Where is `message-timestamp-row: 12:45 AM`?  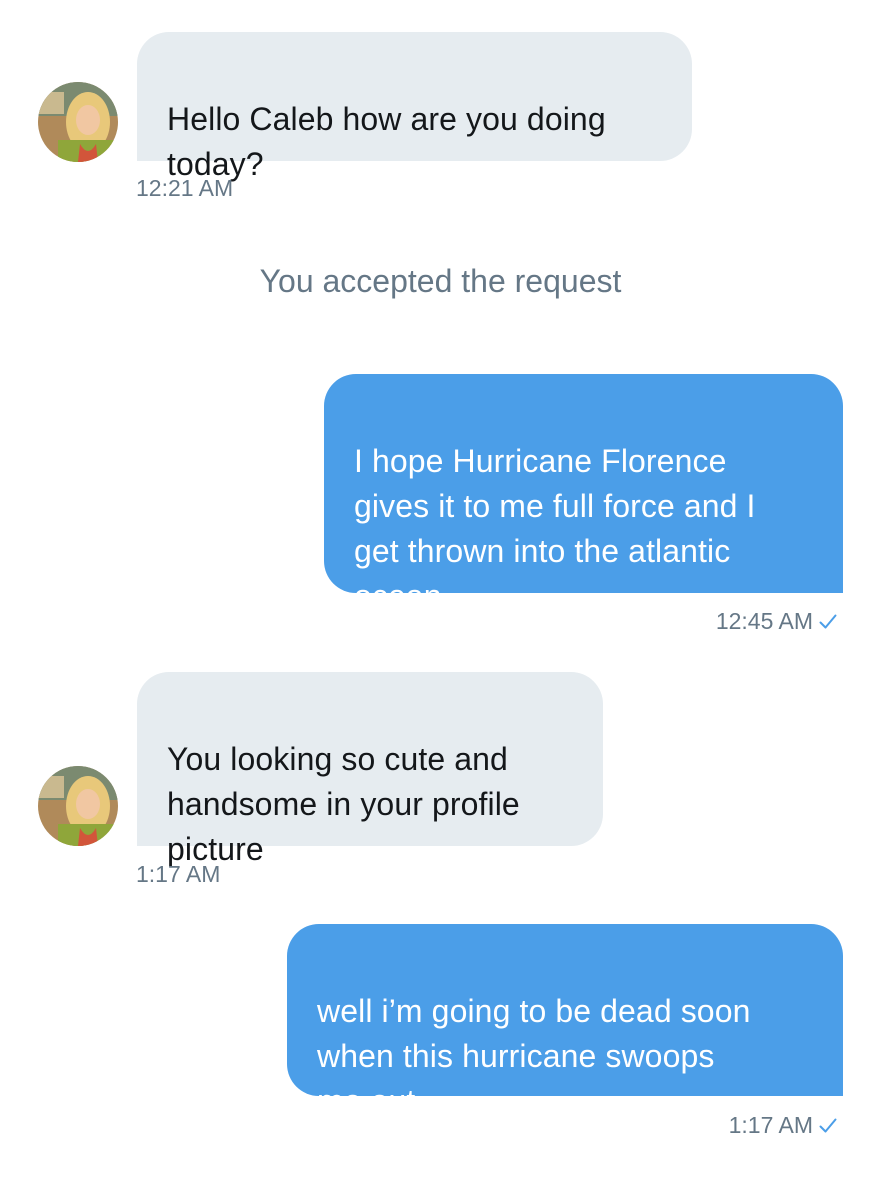 message-timestamp-row: 12:45 AM is located at coordinates (776, 621).